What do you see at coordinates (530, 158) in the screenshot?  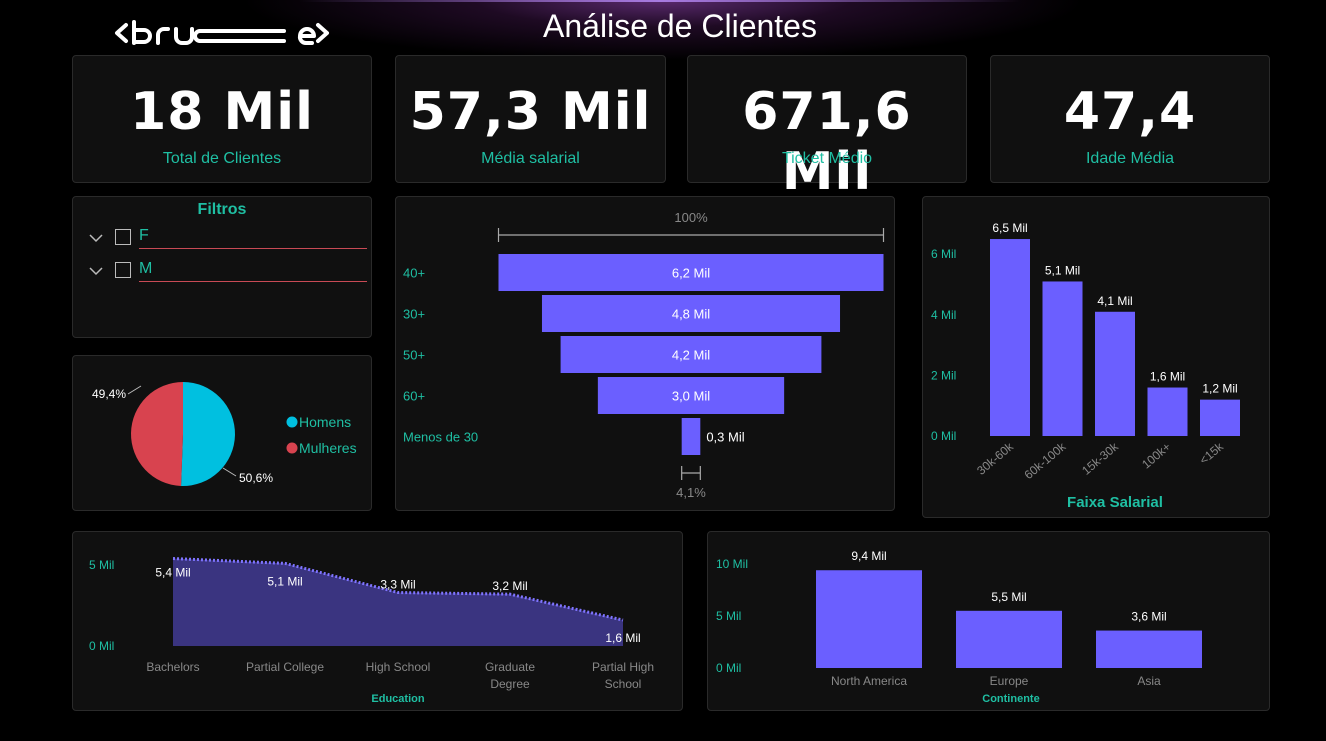 I see `kpi-label: Média salarial` at bounding box center [530, 158].